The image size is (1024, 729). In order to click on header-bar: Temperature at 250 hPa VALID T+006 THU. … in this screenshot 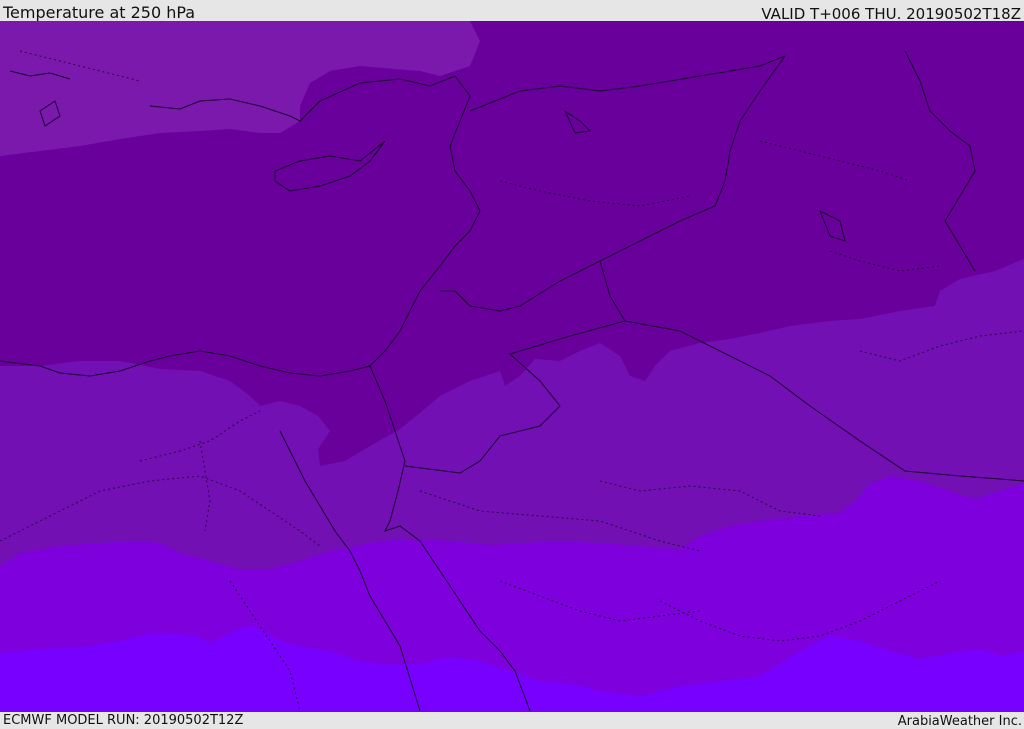, I will do `click(512, 11)`.